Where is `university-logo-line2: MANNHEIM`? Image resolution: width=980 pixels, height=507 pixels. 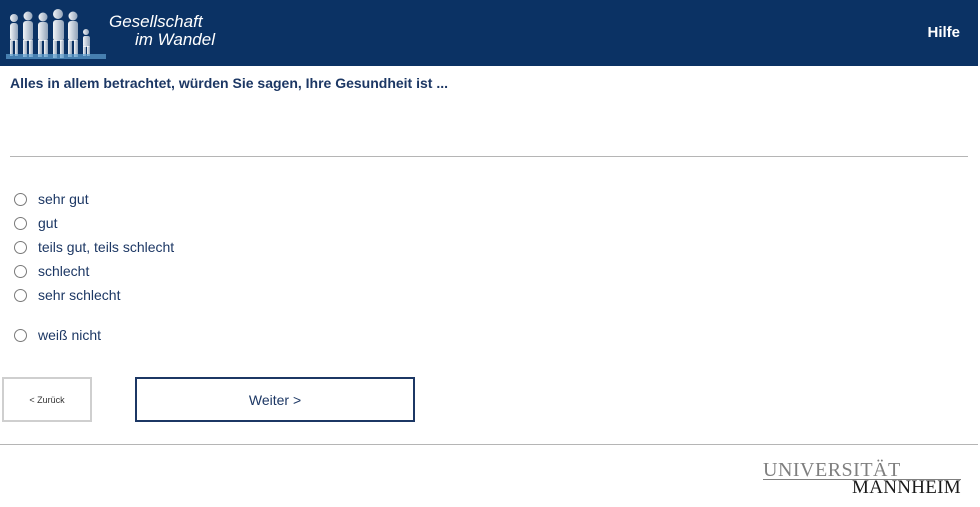
university-logo-line2: MANNHEIM is located at coordinates (907, 487).